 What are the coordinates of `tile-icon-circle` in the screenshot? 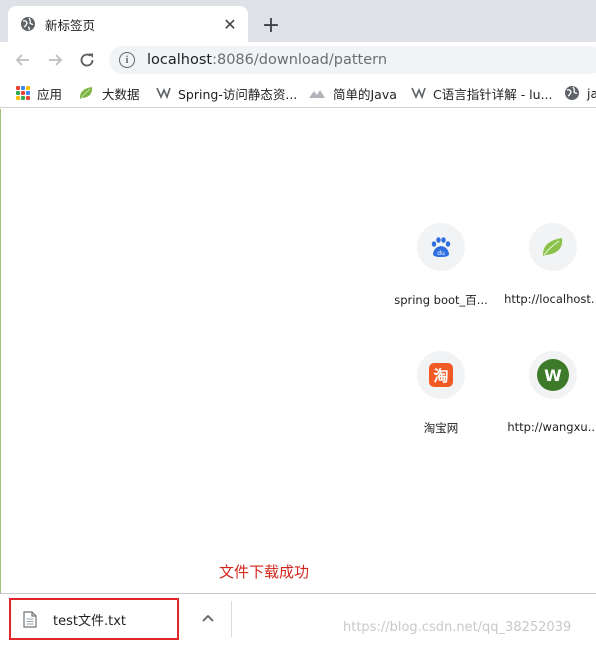 It's located at (553, 247).